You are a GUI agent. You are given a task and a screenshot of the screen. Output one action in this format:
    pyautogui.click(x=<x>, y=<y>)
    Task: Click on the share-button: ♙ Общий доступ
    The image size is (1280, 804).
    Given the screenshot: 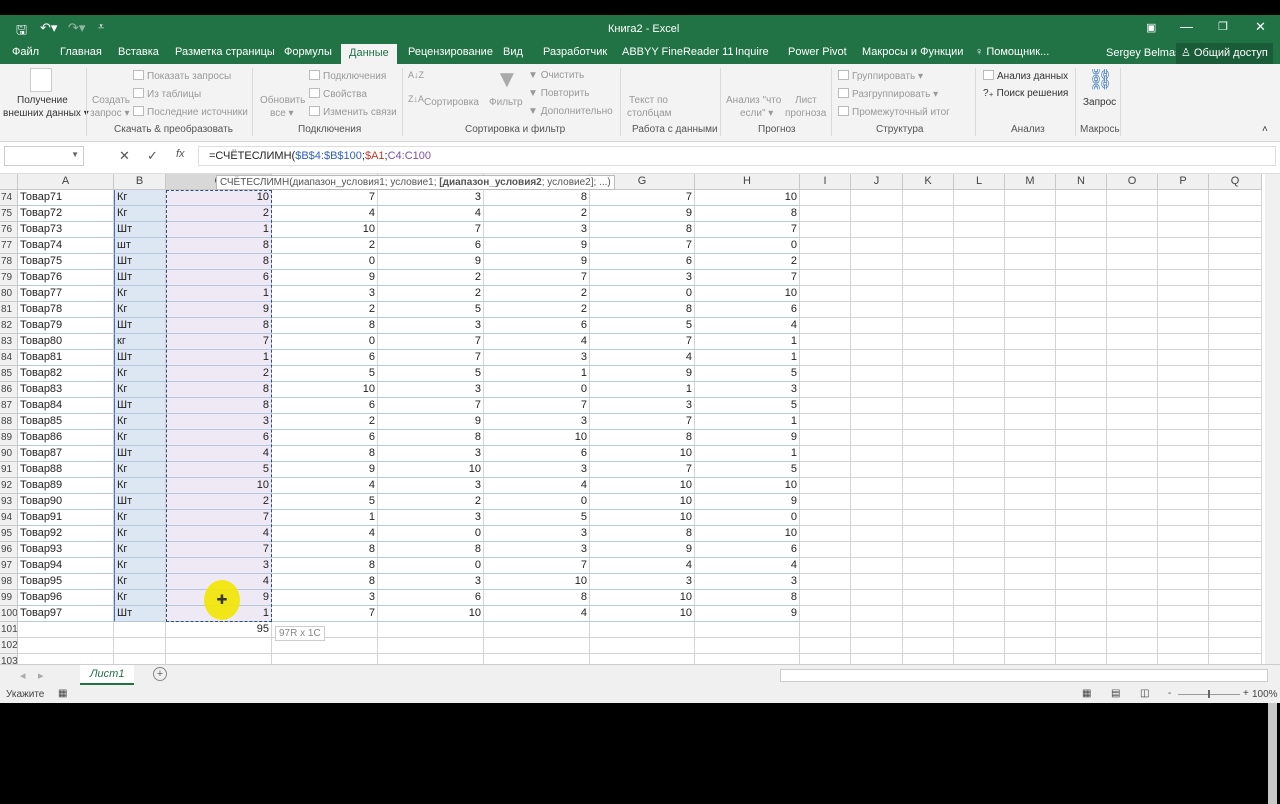 What is the action you would take?
    pyautogui.click(x=1224, y=53)
    